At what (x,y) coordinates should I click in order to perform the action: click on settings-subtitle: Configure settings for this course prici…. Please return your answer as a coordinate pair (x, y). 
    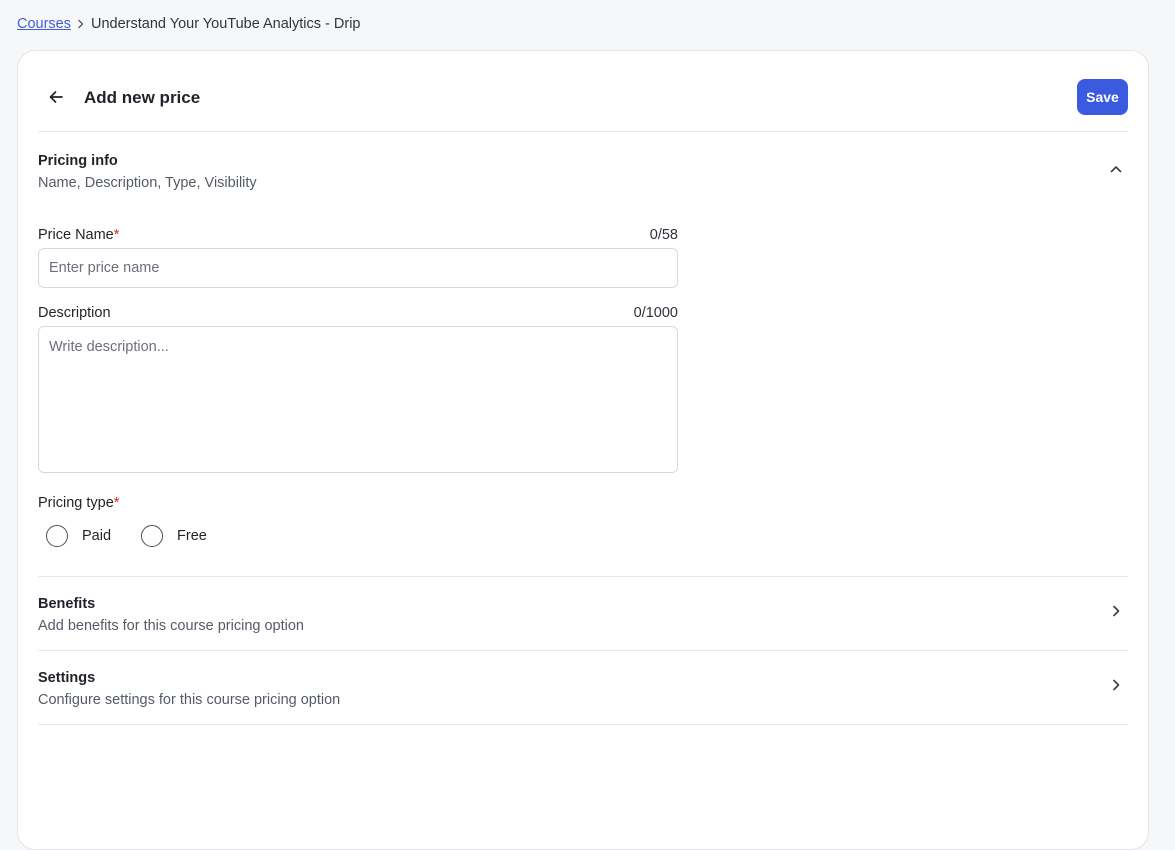
    Looking at the image, I should click on (189, 700).